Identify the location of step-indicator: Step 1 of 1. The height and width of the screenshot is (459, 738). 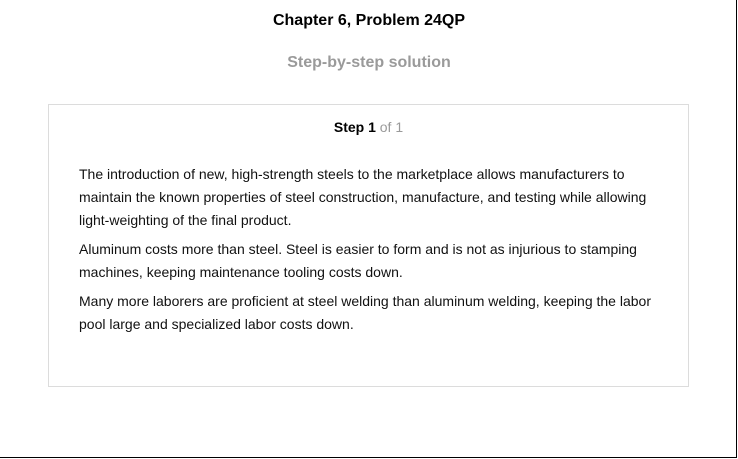
(368, 127).